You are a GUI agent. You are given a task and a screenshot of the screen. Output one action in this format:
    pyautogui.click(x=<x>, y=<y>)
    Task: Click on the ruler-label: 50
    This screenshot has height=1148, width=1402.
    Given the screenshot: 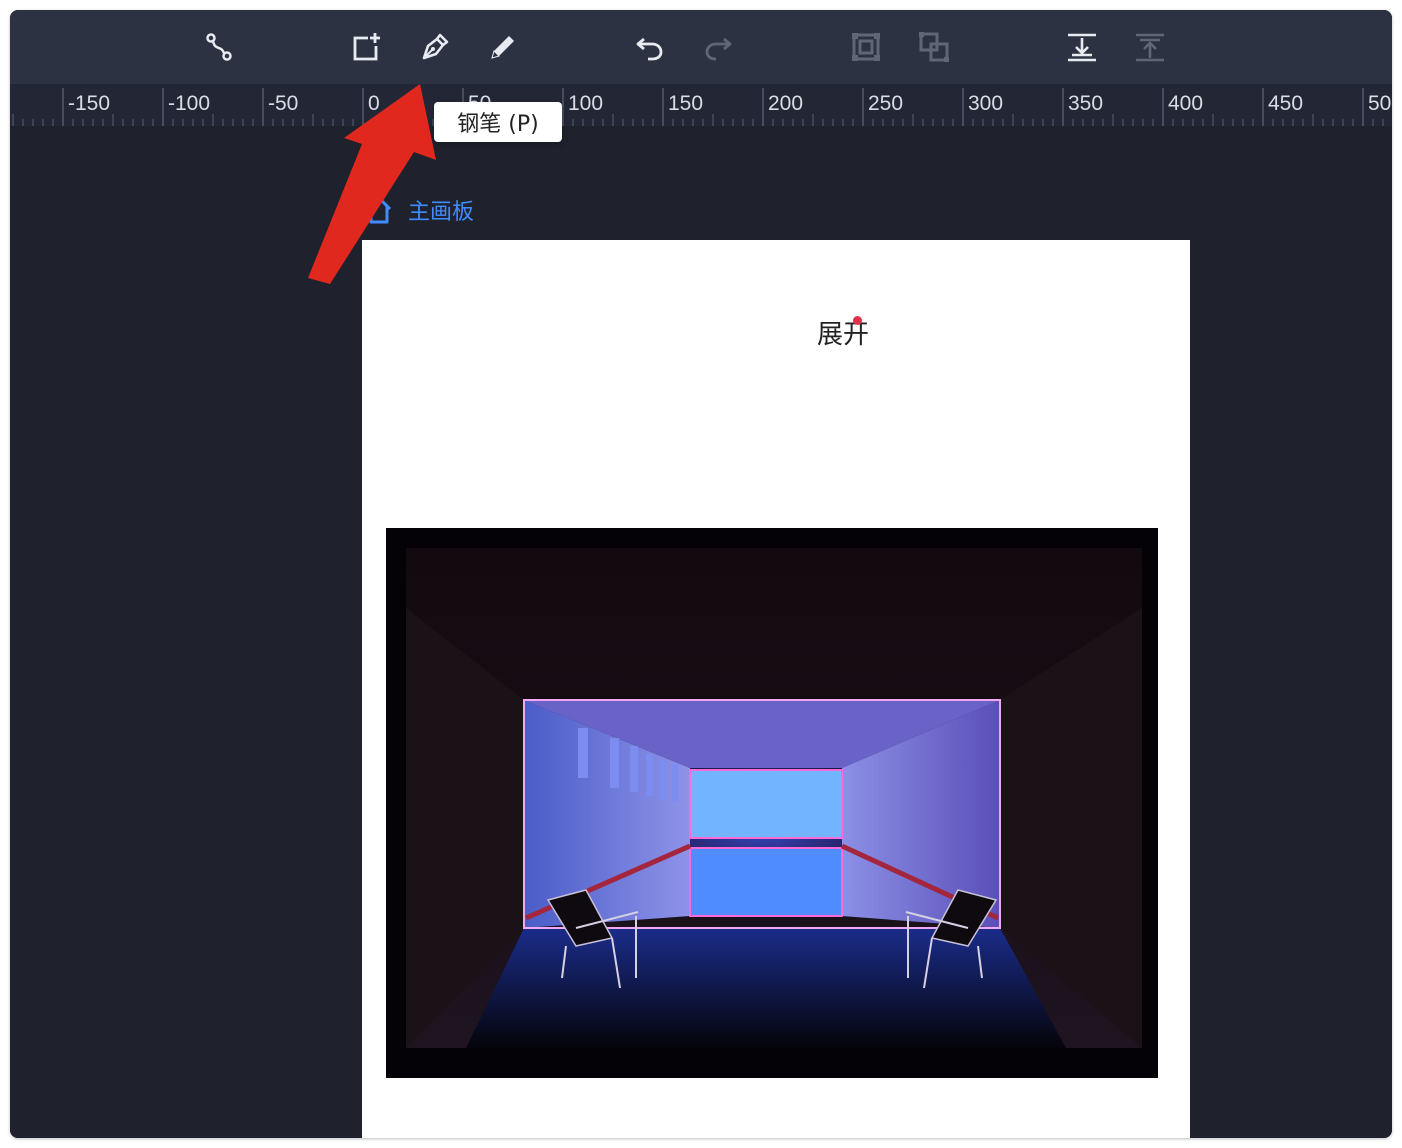 What is the action you would take?
    pyautogui.click(x=1379, y=103)
    